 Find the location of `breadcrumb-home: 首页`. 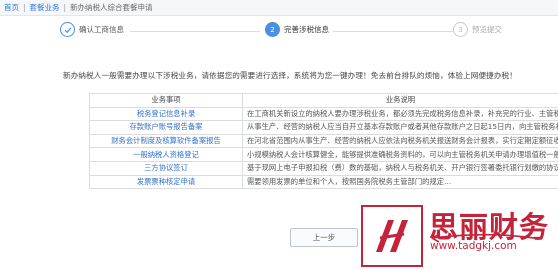

breadcrumb-home: 首页 is located at coordinates (11, 7).